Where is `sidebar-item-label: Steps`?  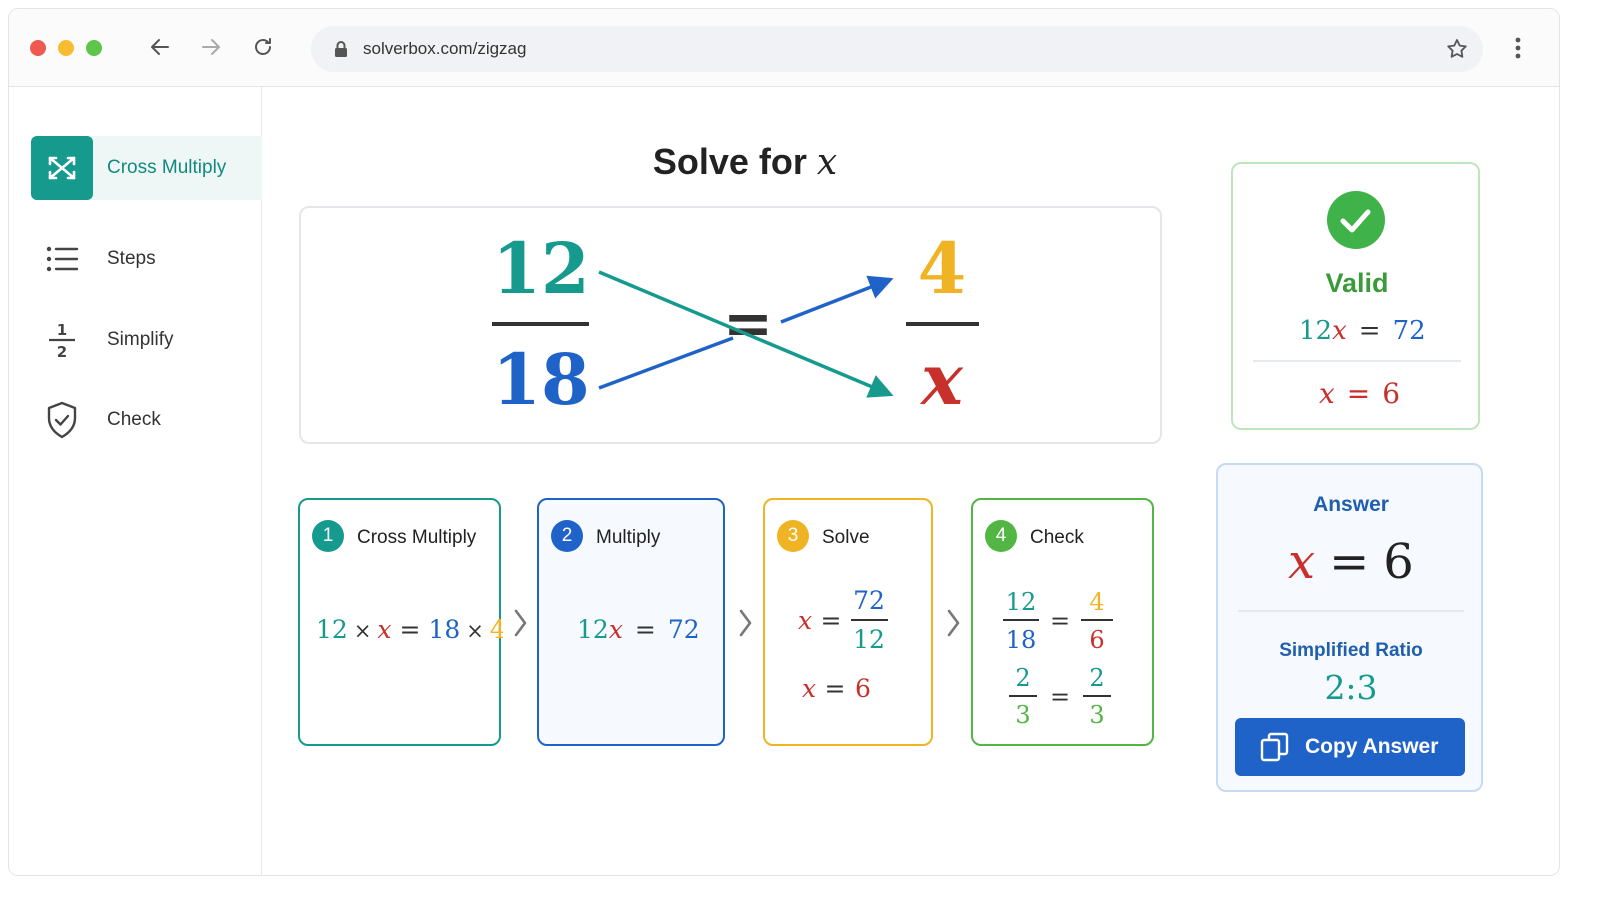
sidebar-item-label: Steps is located at coordinates (131, 258).